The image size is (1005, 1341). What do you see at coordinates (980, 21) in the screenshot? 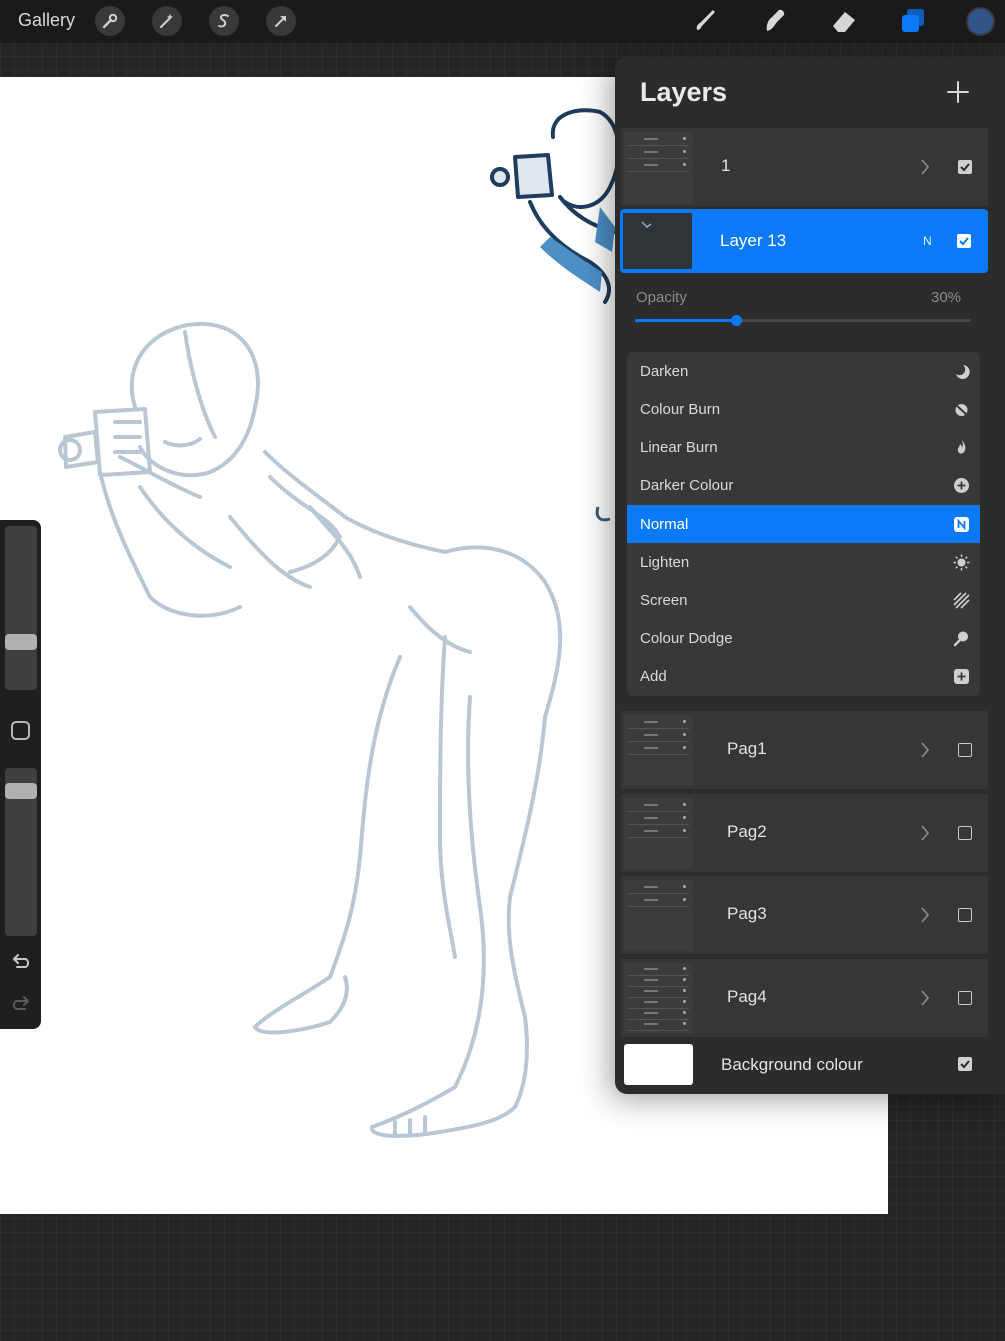
I see `color-swatch` at bounding box center [980, 21].